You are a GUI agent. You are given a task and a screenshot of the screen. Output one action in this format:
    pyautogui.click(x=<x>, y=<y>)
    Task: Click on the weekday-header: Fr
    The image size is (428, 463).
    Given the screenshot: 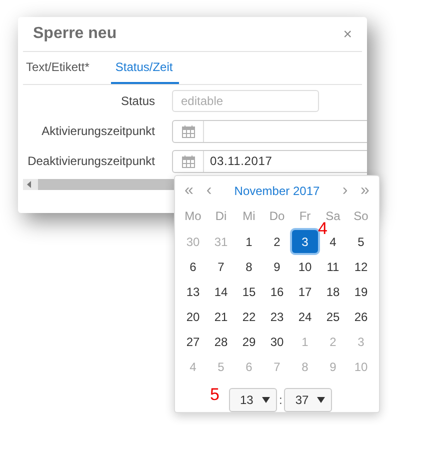 What is the action you would take?
    pyautogui.click(x=305, y=216)
    